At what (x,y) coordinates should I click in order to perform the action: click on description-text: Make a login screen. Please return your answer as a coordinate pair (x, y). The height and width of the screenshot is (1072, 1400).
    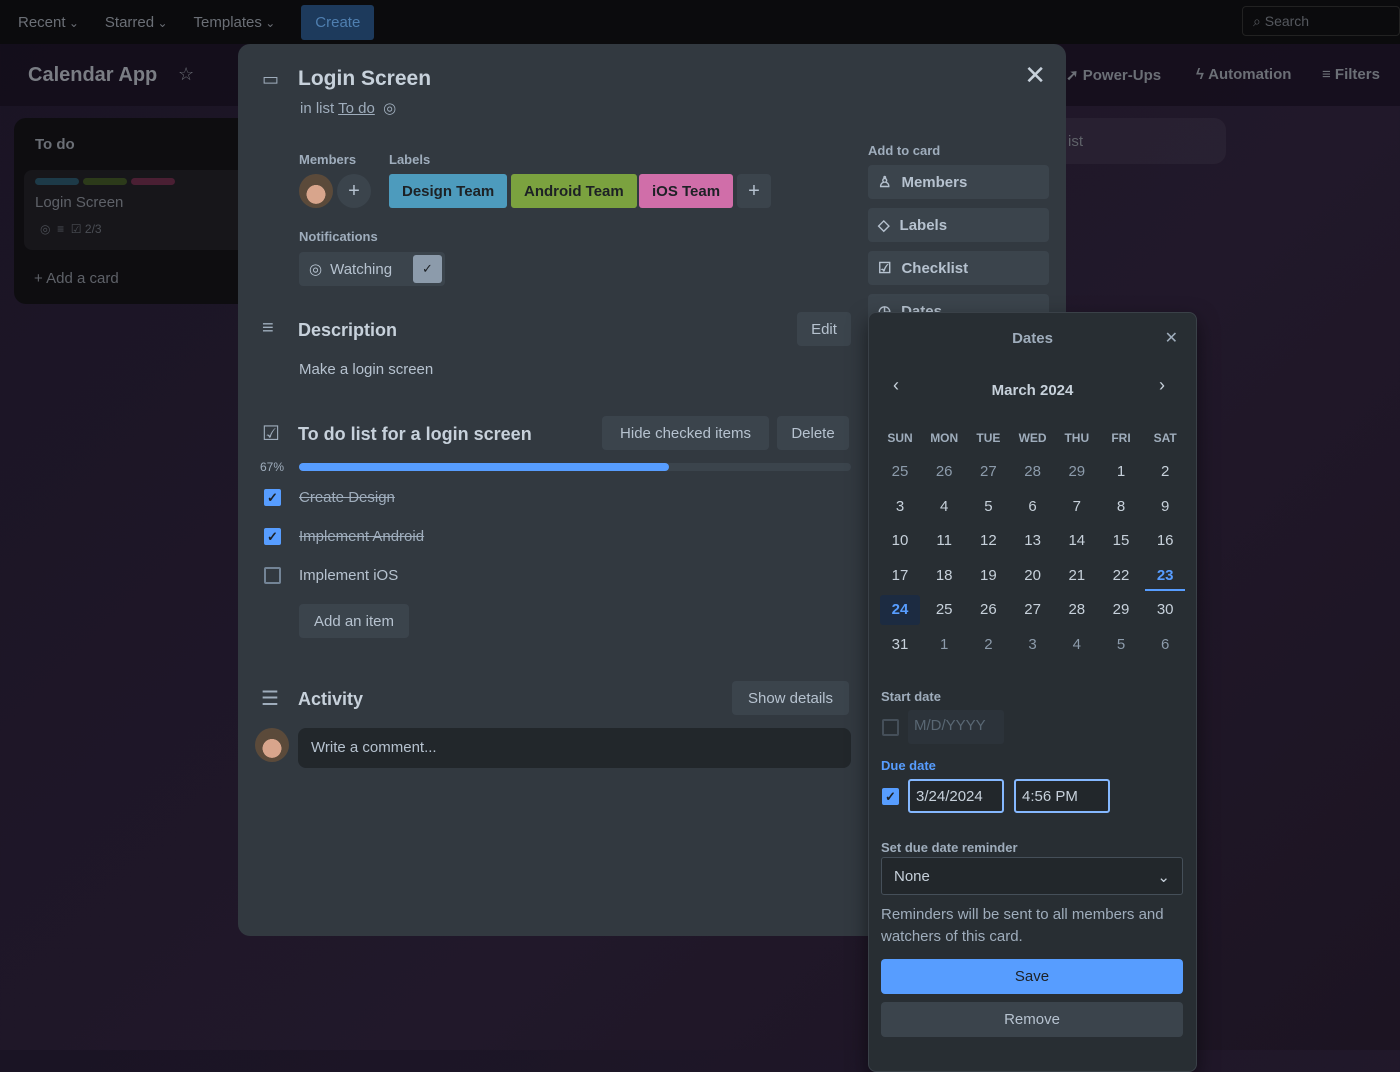
    Looking at the image, I should click on (366, 369).